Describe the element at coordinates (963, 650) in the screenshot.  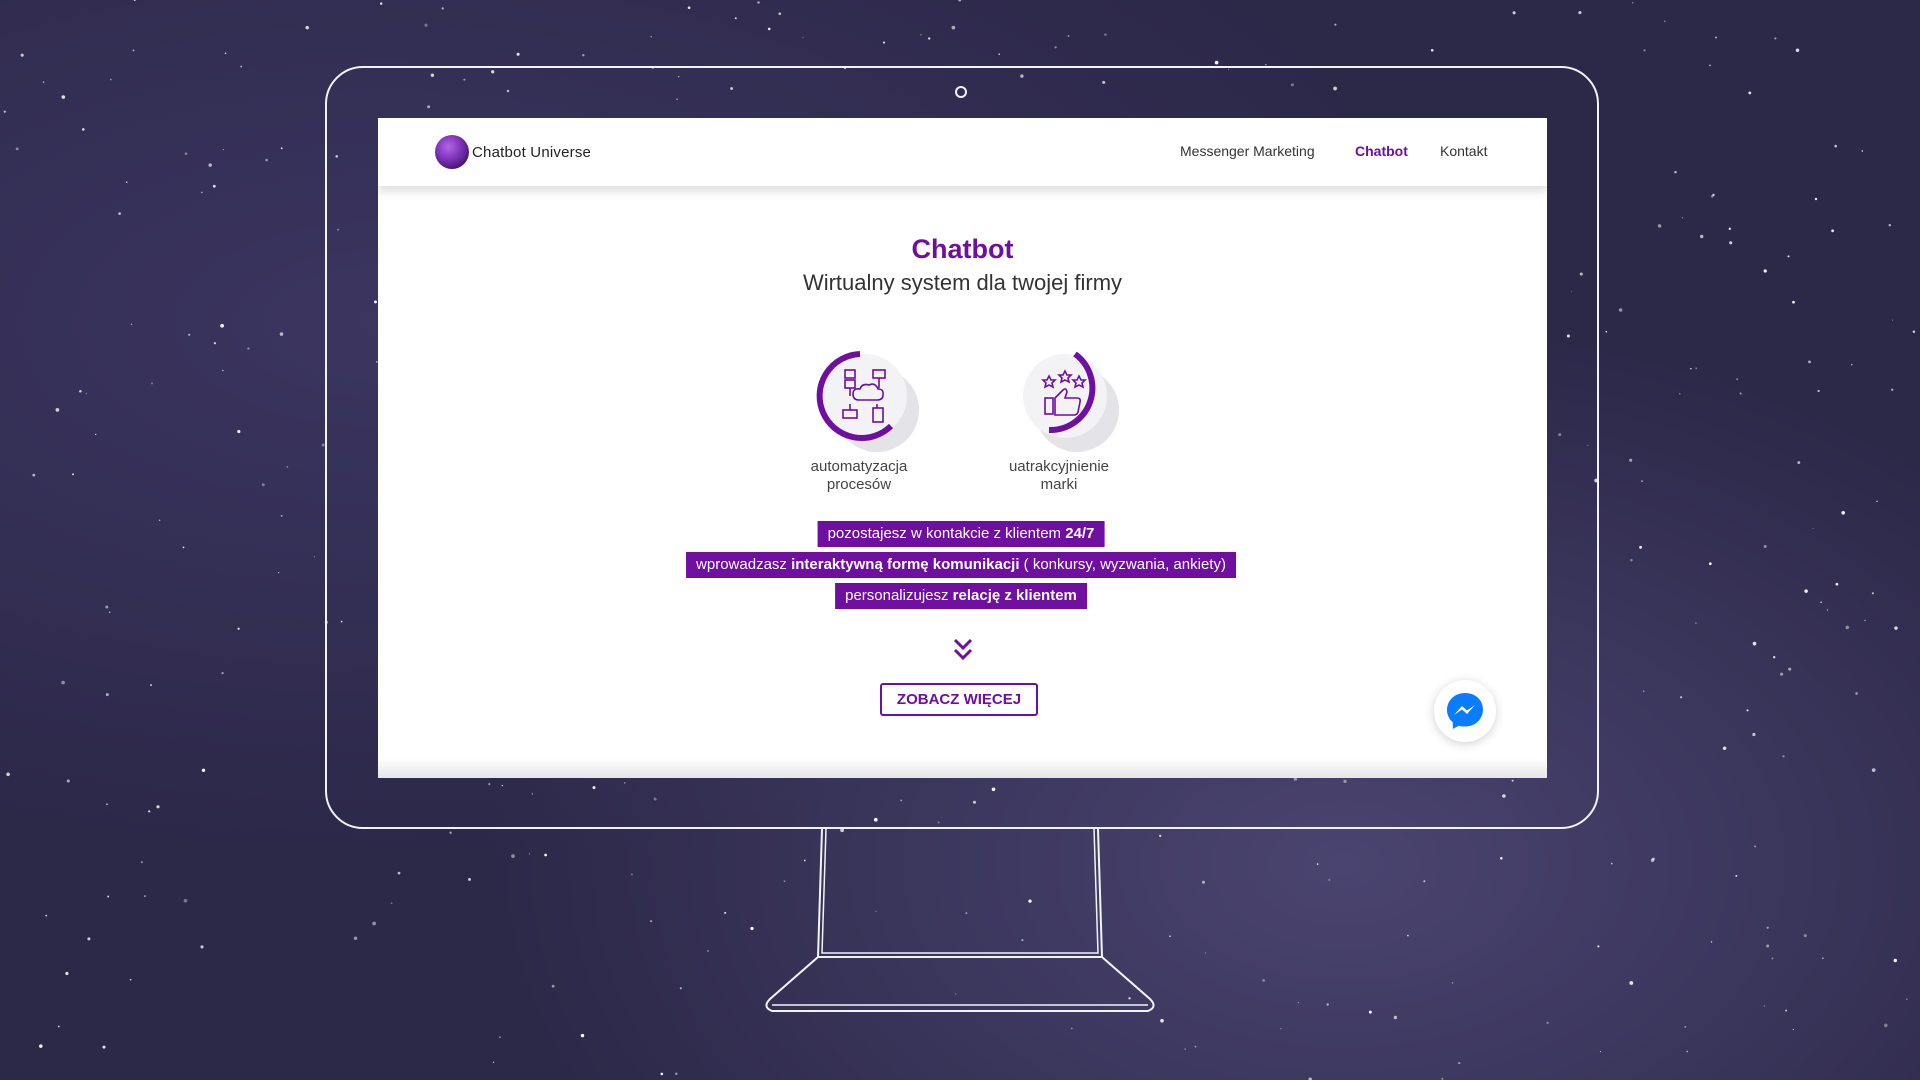
I see `double-chevron-down-icon` at that location.